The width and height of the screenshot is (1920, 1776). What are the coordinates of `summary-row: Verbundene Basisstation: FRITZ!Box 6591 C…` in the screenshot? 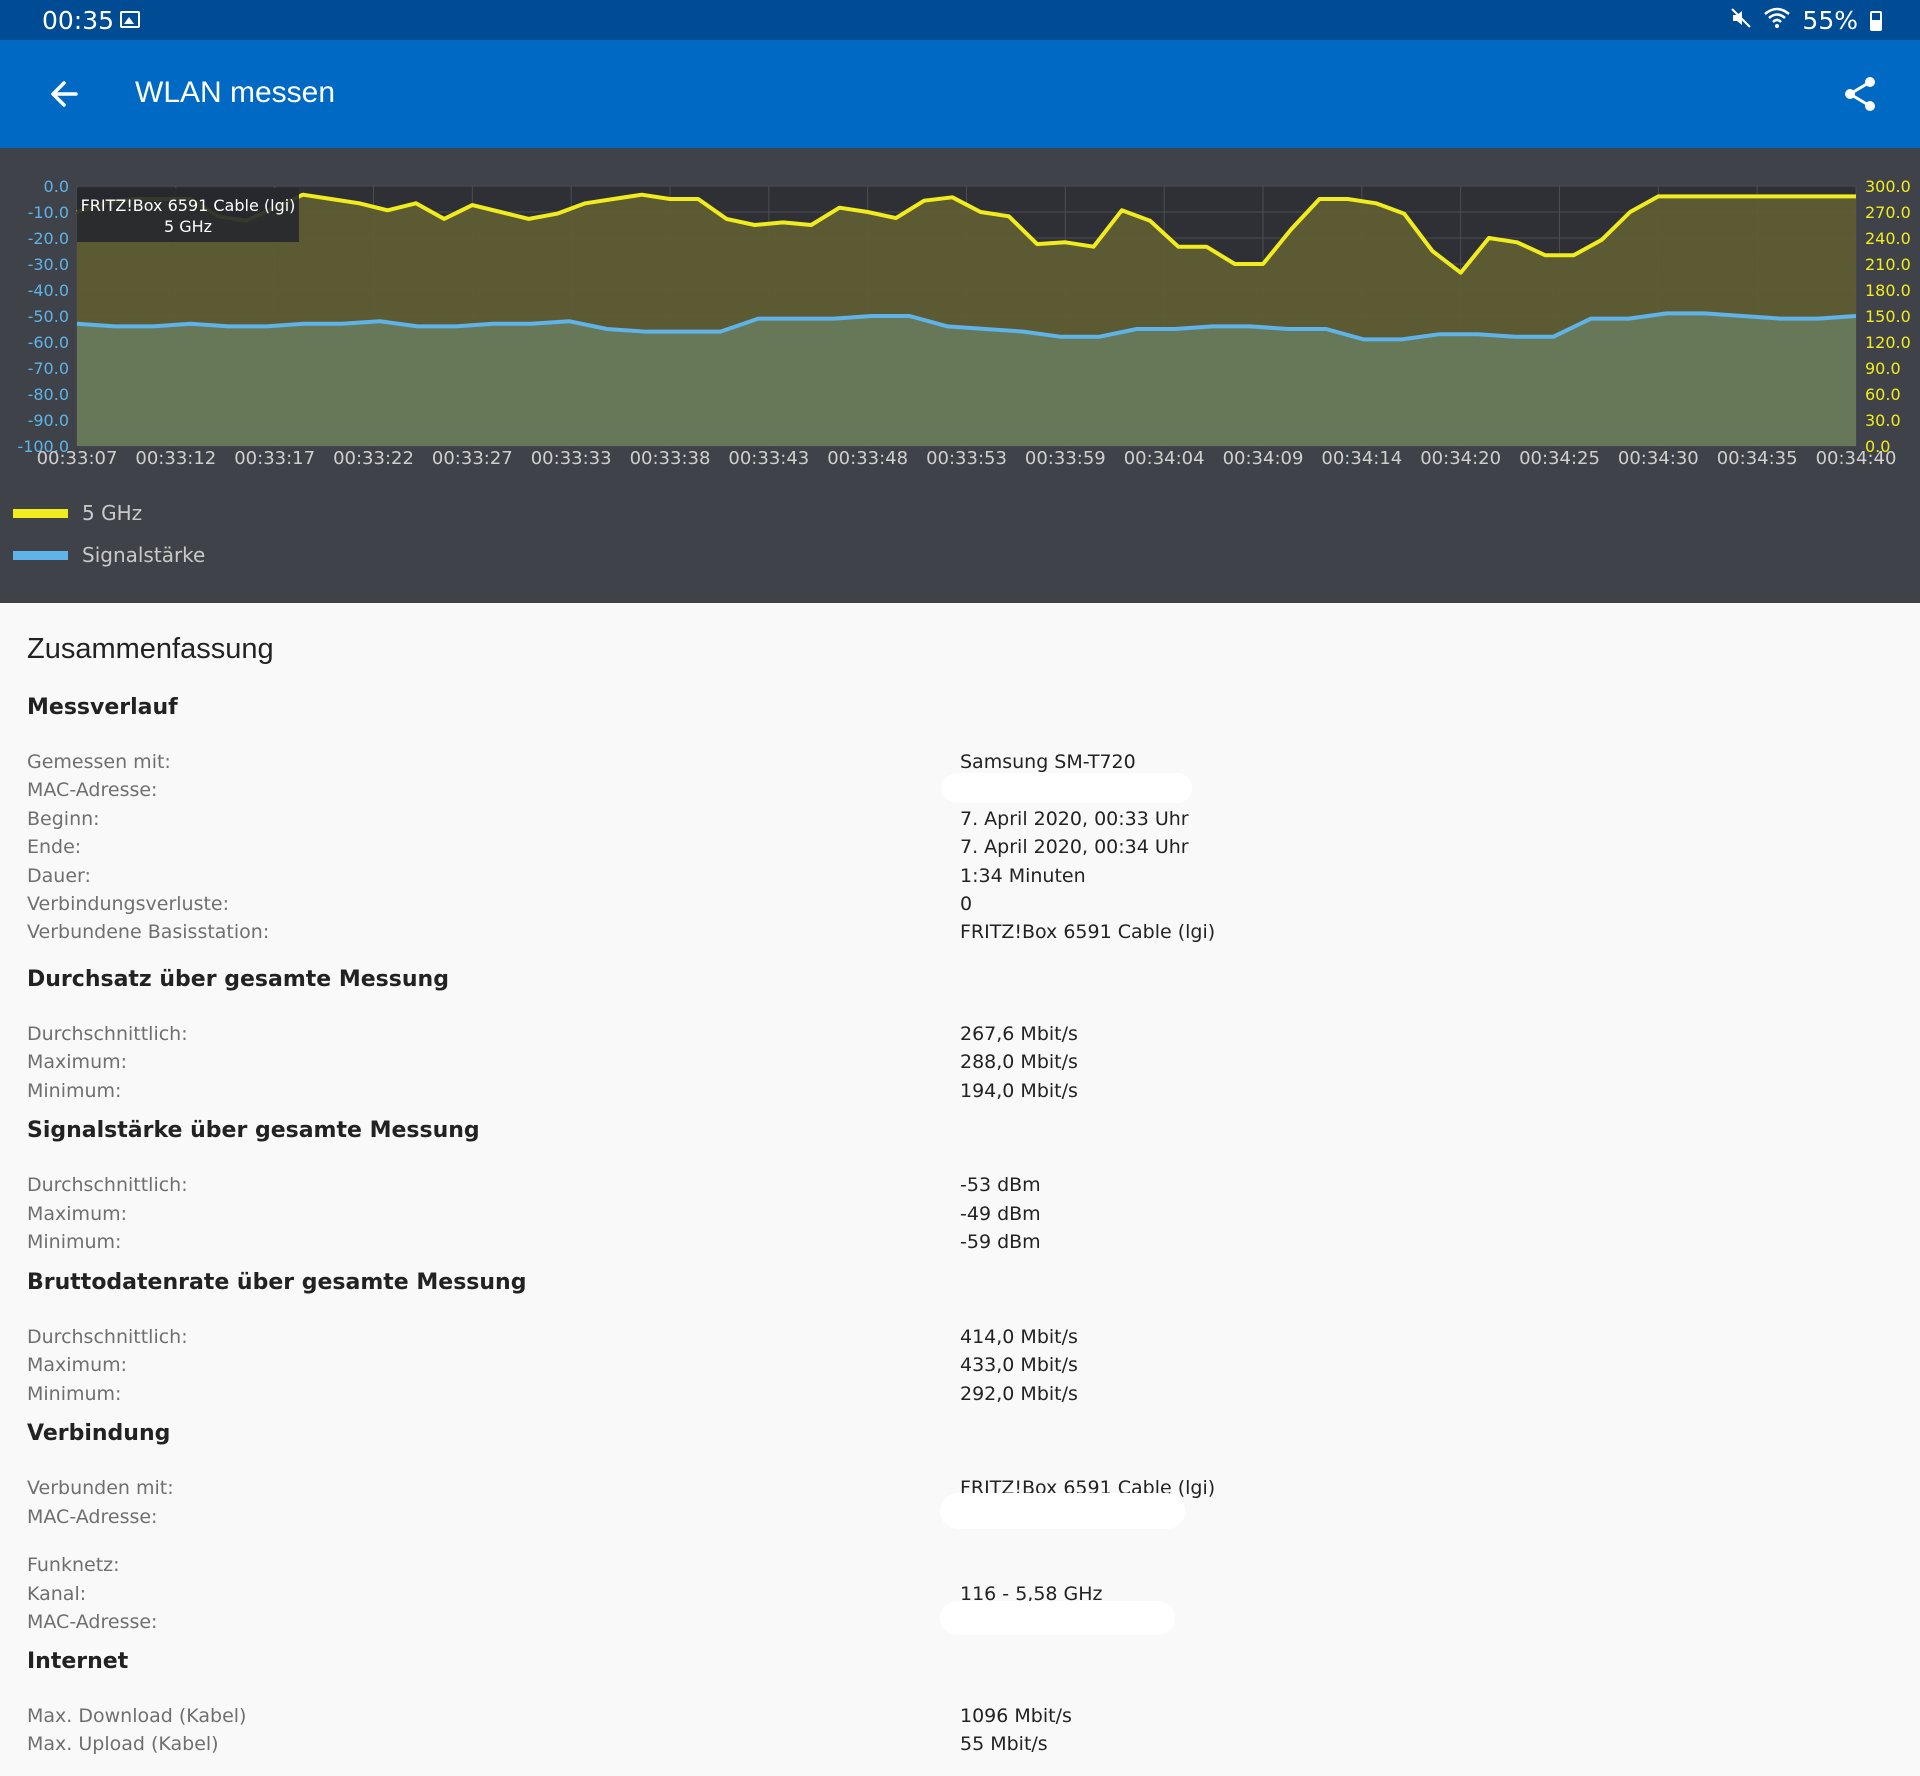 It's located at (927, 935).